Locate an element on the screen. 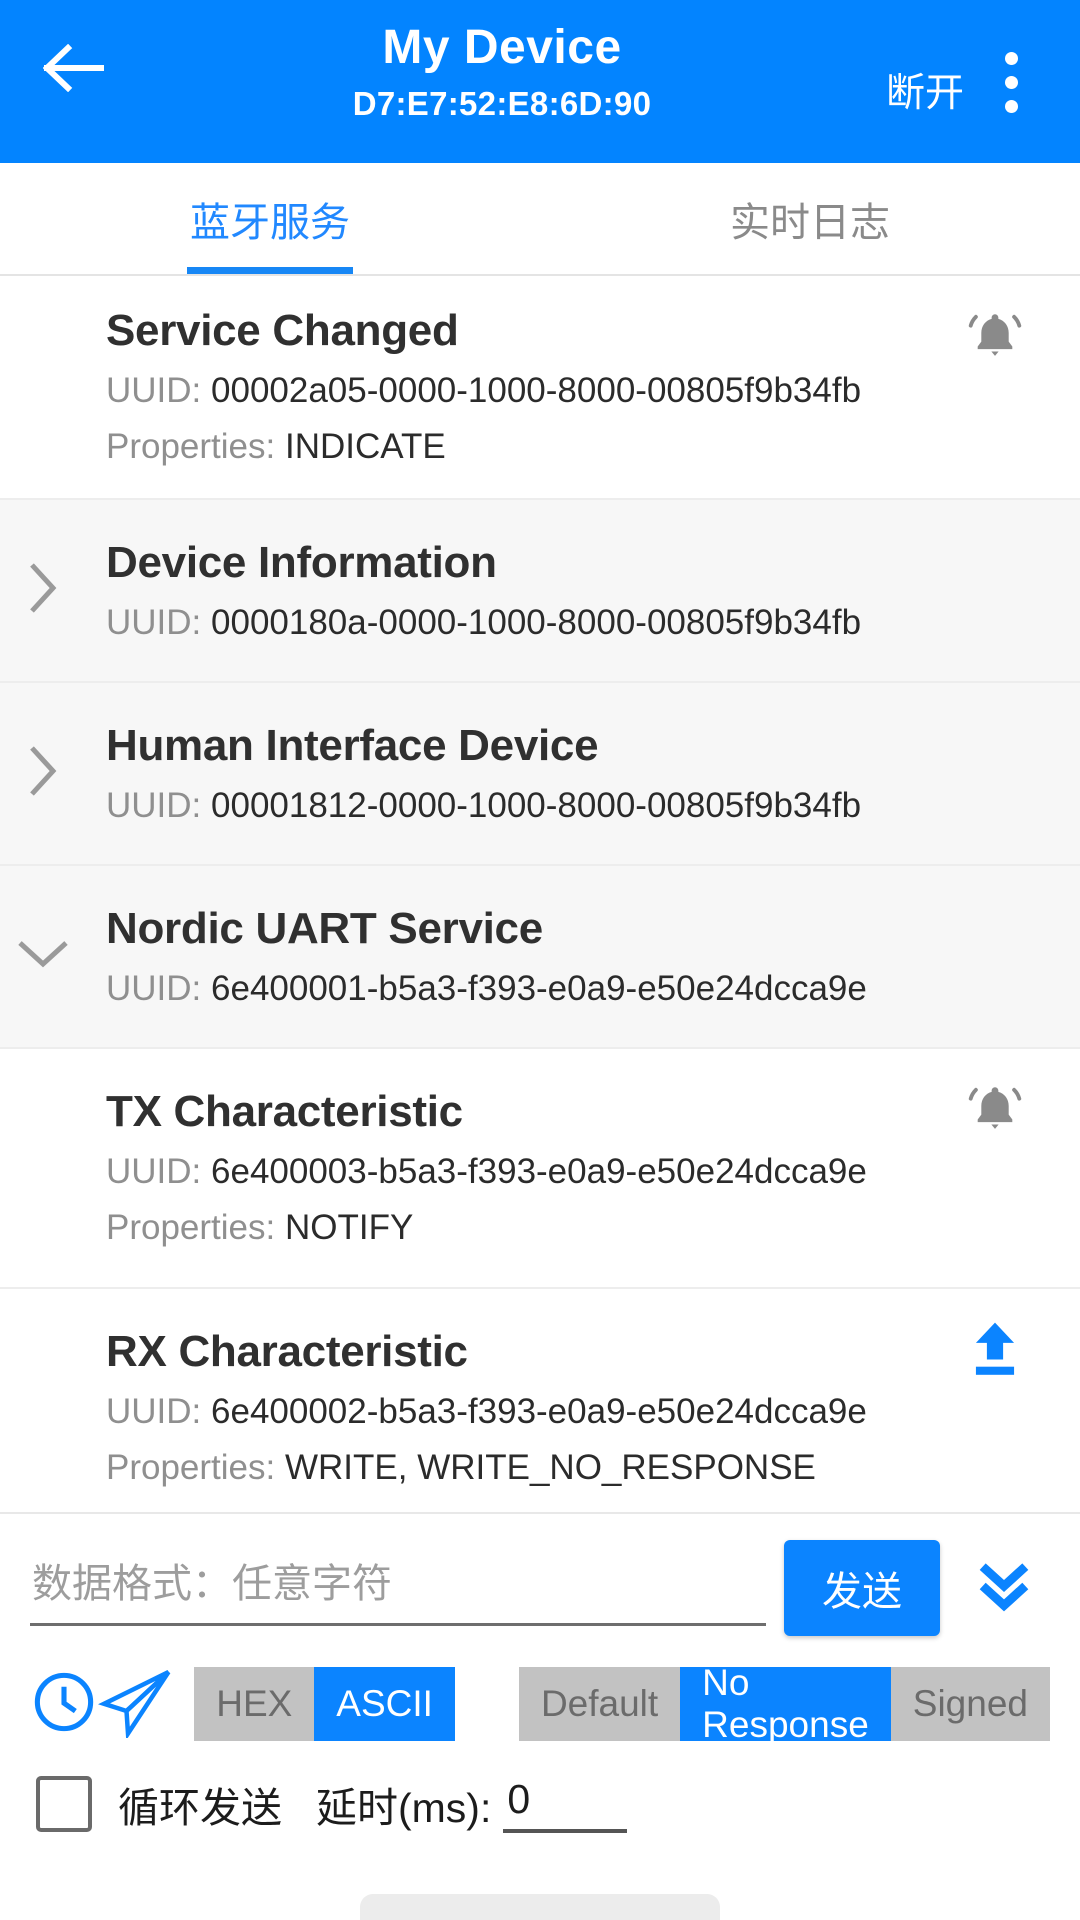 This screenshot has width=1080, height=1920. uuid-value: 00002a05-0000-1000-8000-00805f9b34fb is located at coordinates (536, 390).